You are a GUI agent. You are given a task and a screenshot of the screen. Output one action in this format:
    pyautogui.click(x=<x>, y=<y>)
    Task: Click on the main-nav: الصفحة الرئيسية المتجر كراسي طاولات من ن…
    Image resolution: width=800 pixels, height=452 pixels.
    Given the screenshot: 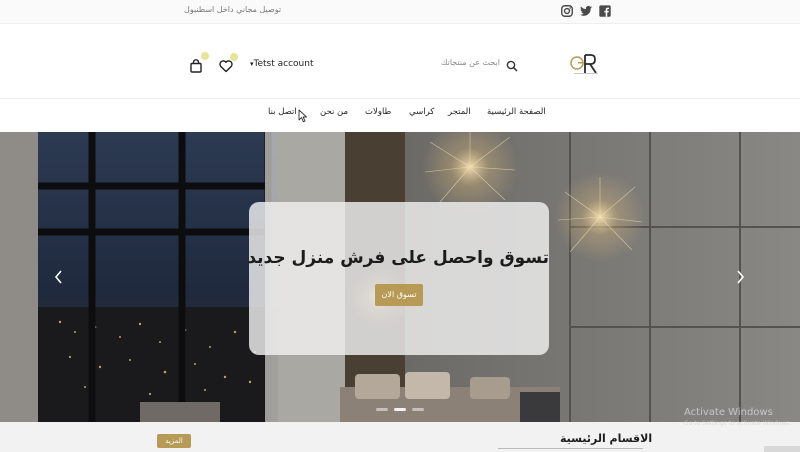 What is the action you would take?
    pyautogui.click(x=400, y=115)
    